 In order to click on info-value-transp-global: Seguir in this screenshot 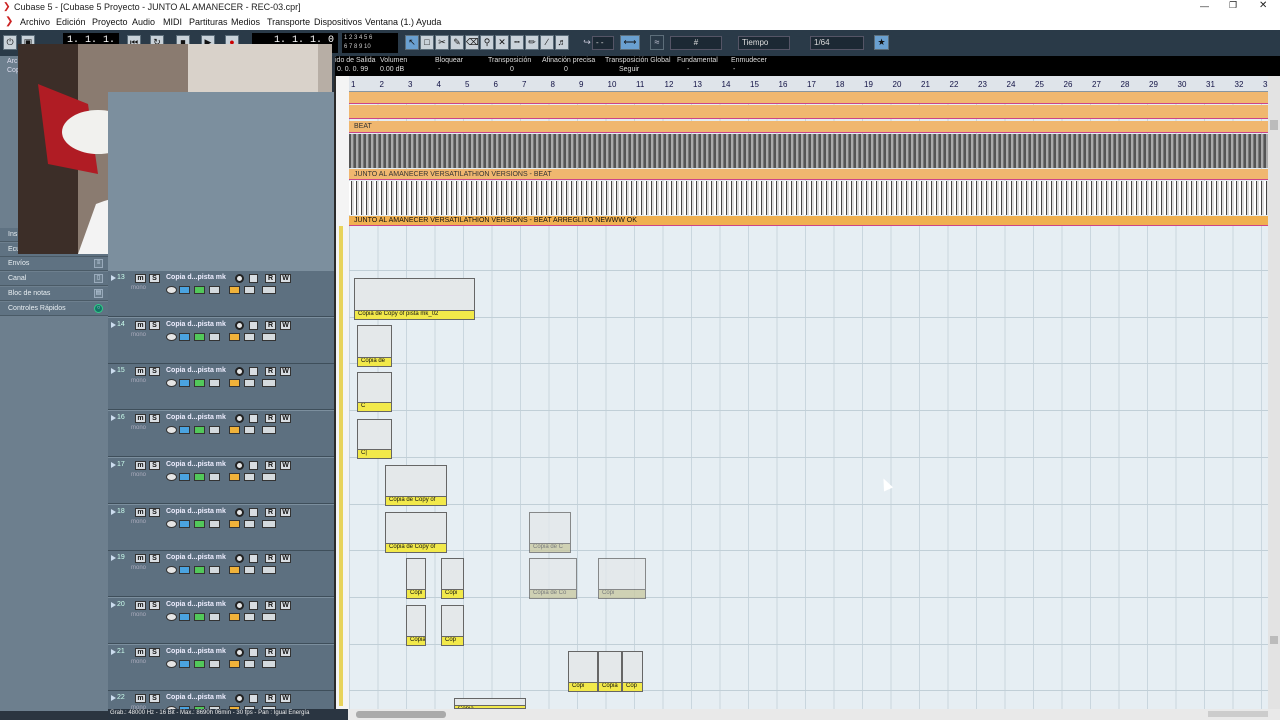, I will do `click(629, 69)`.